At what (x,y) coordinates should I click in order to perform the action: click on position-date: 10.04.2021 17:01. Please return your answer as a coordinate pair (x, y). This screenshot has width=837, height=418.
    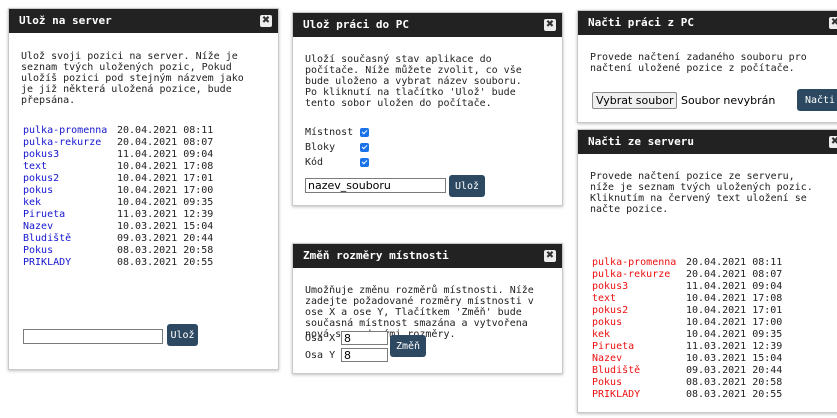
    Looking at the image, I should click on (734, 310).